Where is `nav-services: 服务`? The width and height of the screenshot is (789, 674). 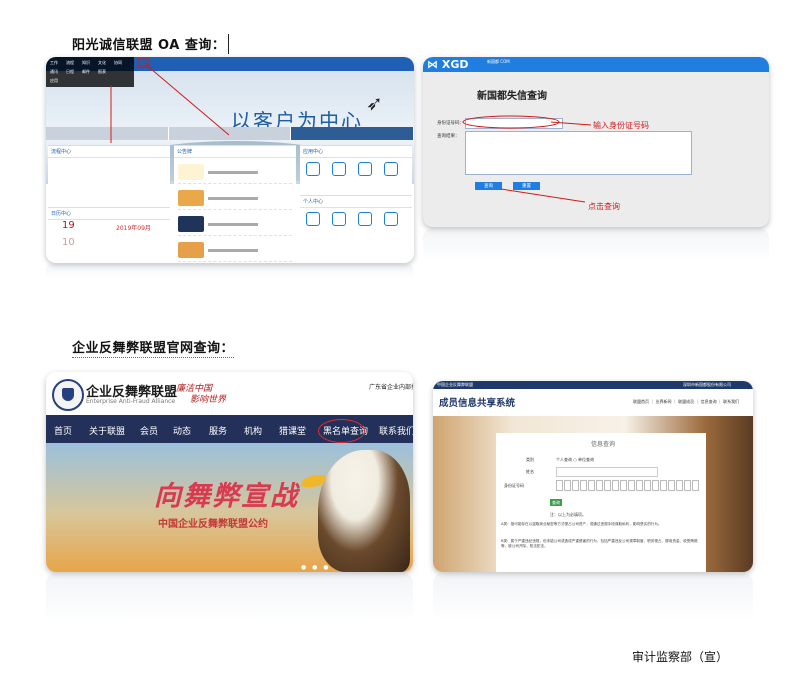
nav-services: 服务 is located at coordinates (218, 430).